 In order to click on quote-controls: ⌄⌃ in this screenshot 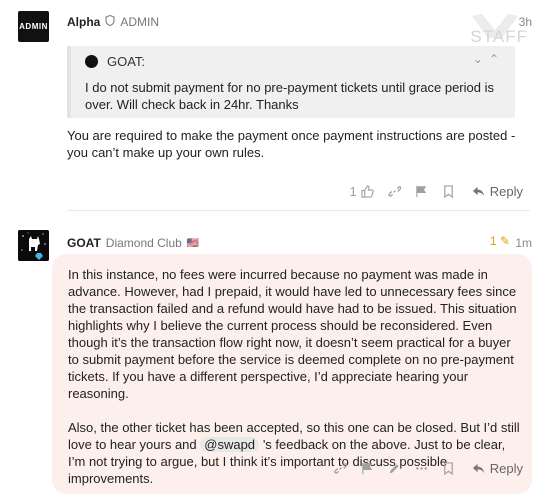, I will do `click(489, 59)`.